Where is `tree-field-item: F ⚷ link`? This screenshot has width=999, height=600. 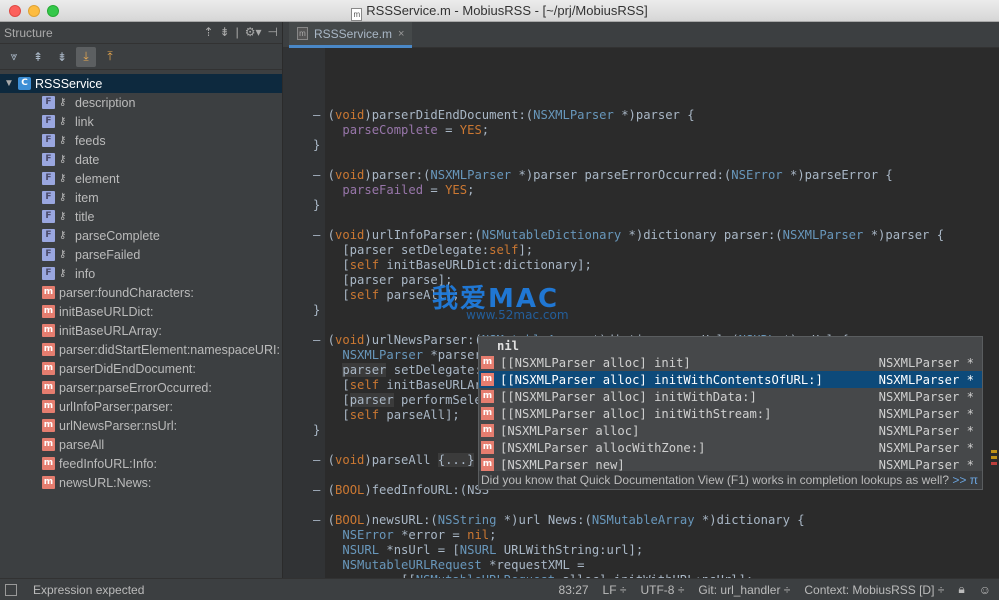
tree-field-item: F ⚷ link is located at coordinates (141, 121).